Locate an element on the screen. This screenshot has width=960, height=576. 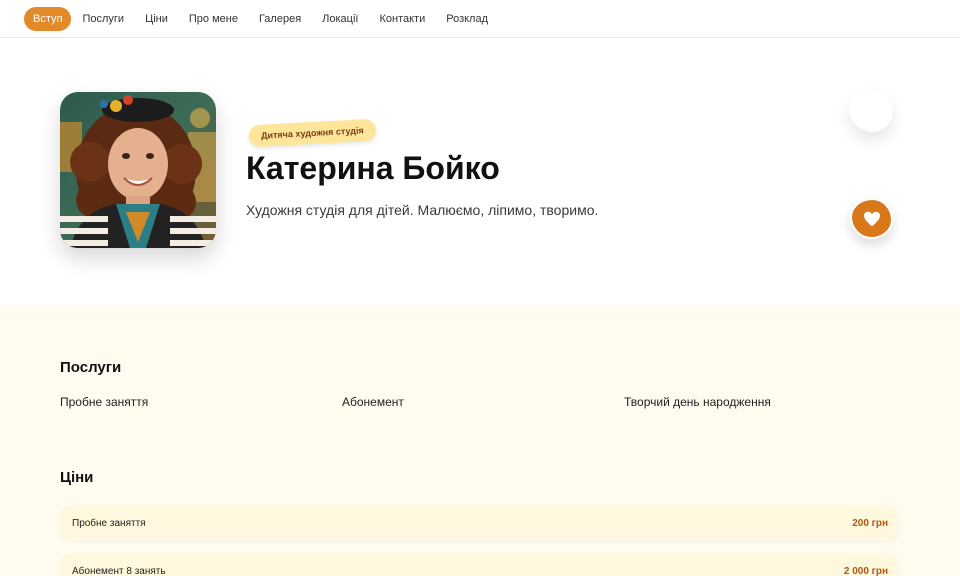
services-title: Послуги is located at coordinates (91, 367).